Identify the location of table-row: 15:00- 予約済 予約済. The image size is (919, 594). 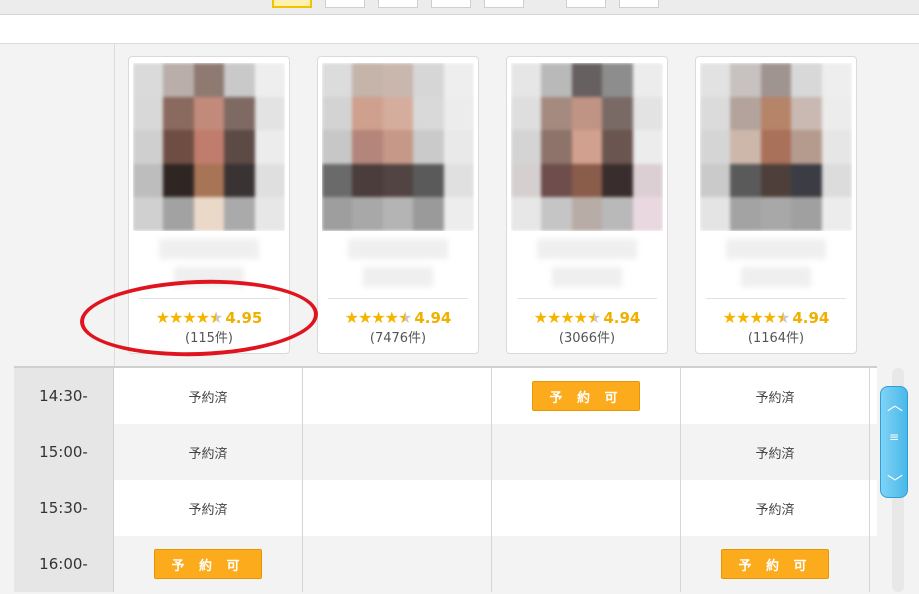
(445, 452).